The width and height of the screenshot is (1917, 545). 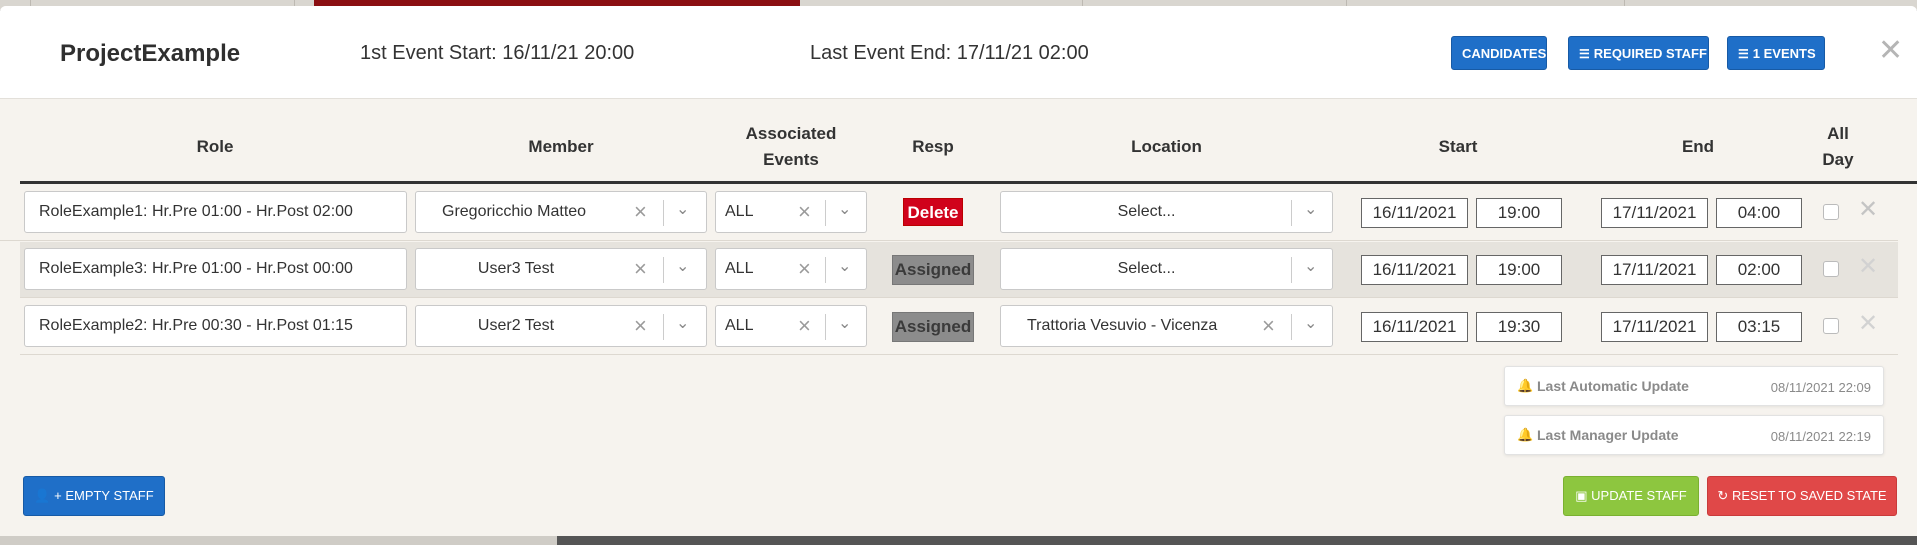 I want to click on required-staff-button: ☰ REQUIRED STAFF, so click(x=1638, y=53).